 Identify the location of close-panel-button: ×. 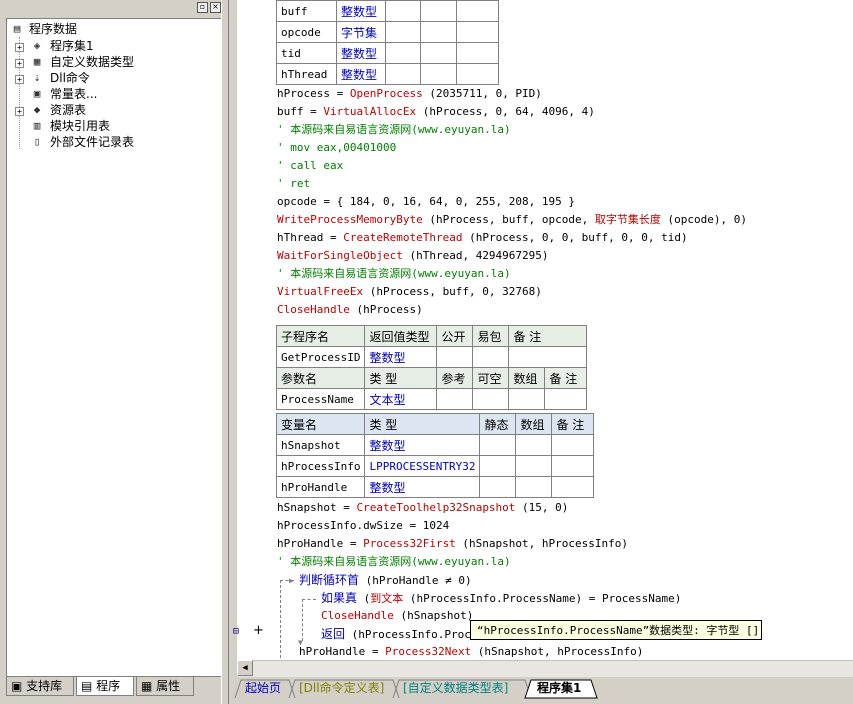
(215, 7).